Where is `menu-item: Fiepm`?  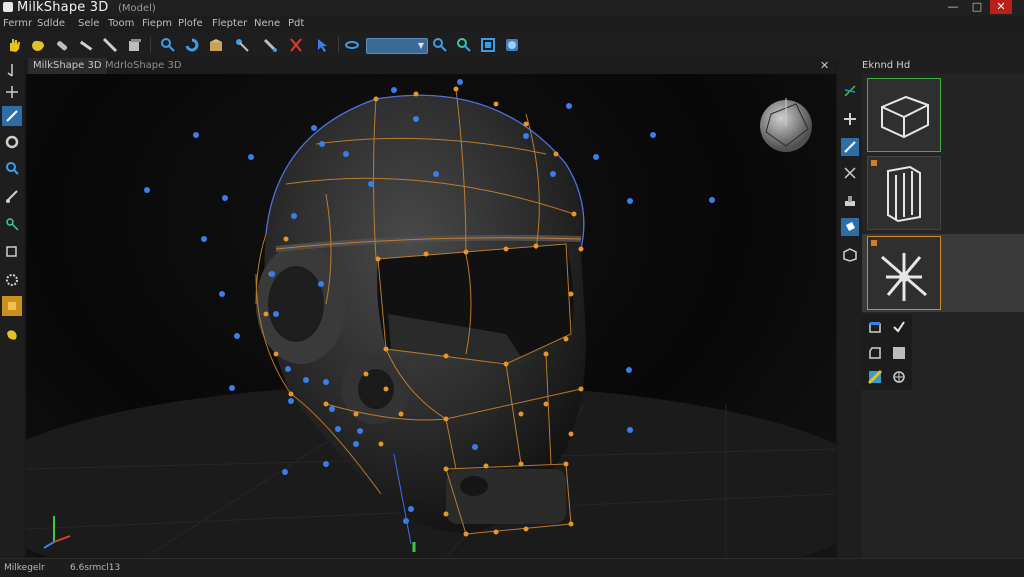
menu-item: Fiepm is located at coordinates (157, 24).